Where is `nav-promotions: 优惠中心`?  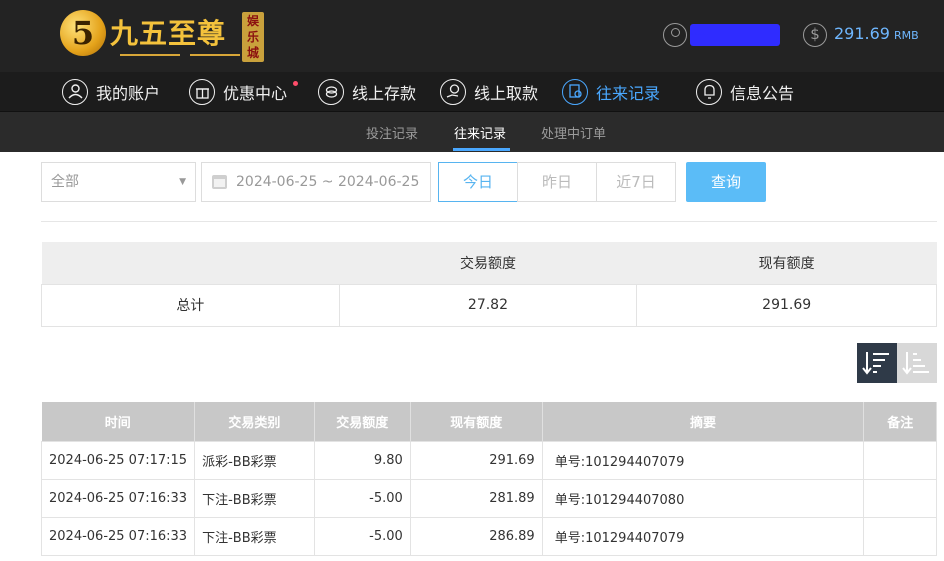
nav-promotions: 优惠中心 is located at coordinates (243, 92).